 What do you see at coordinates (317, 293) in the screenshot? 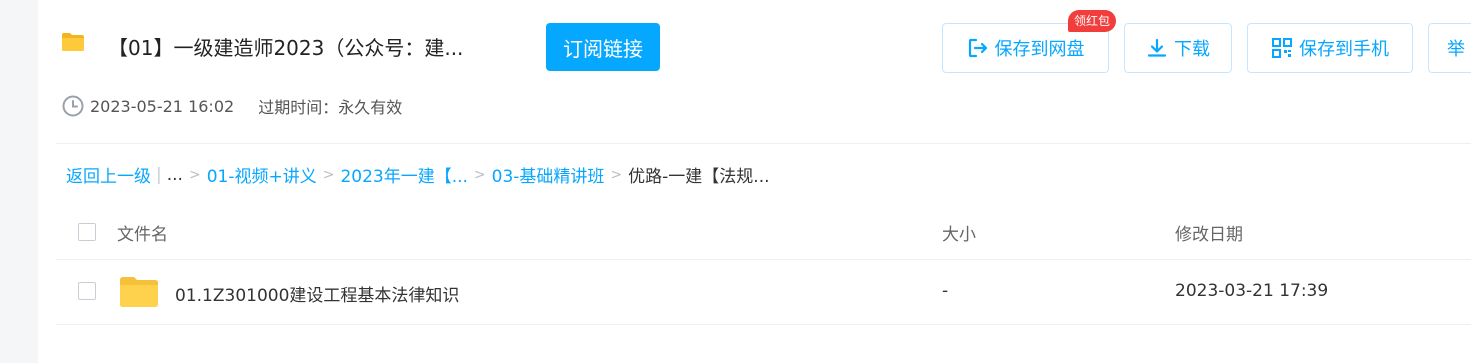
I see `file-name: 01.1Z301000建设工程基本法律知识` at bounding box center [317, 293].